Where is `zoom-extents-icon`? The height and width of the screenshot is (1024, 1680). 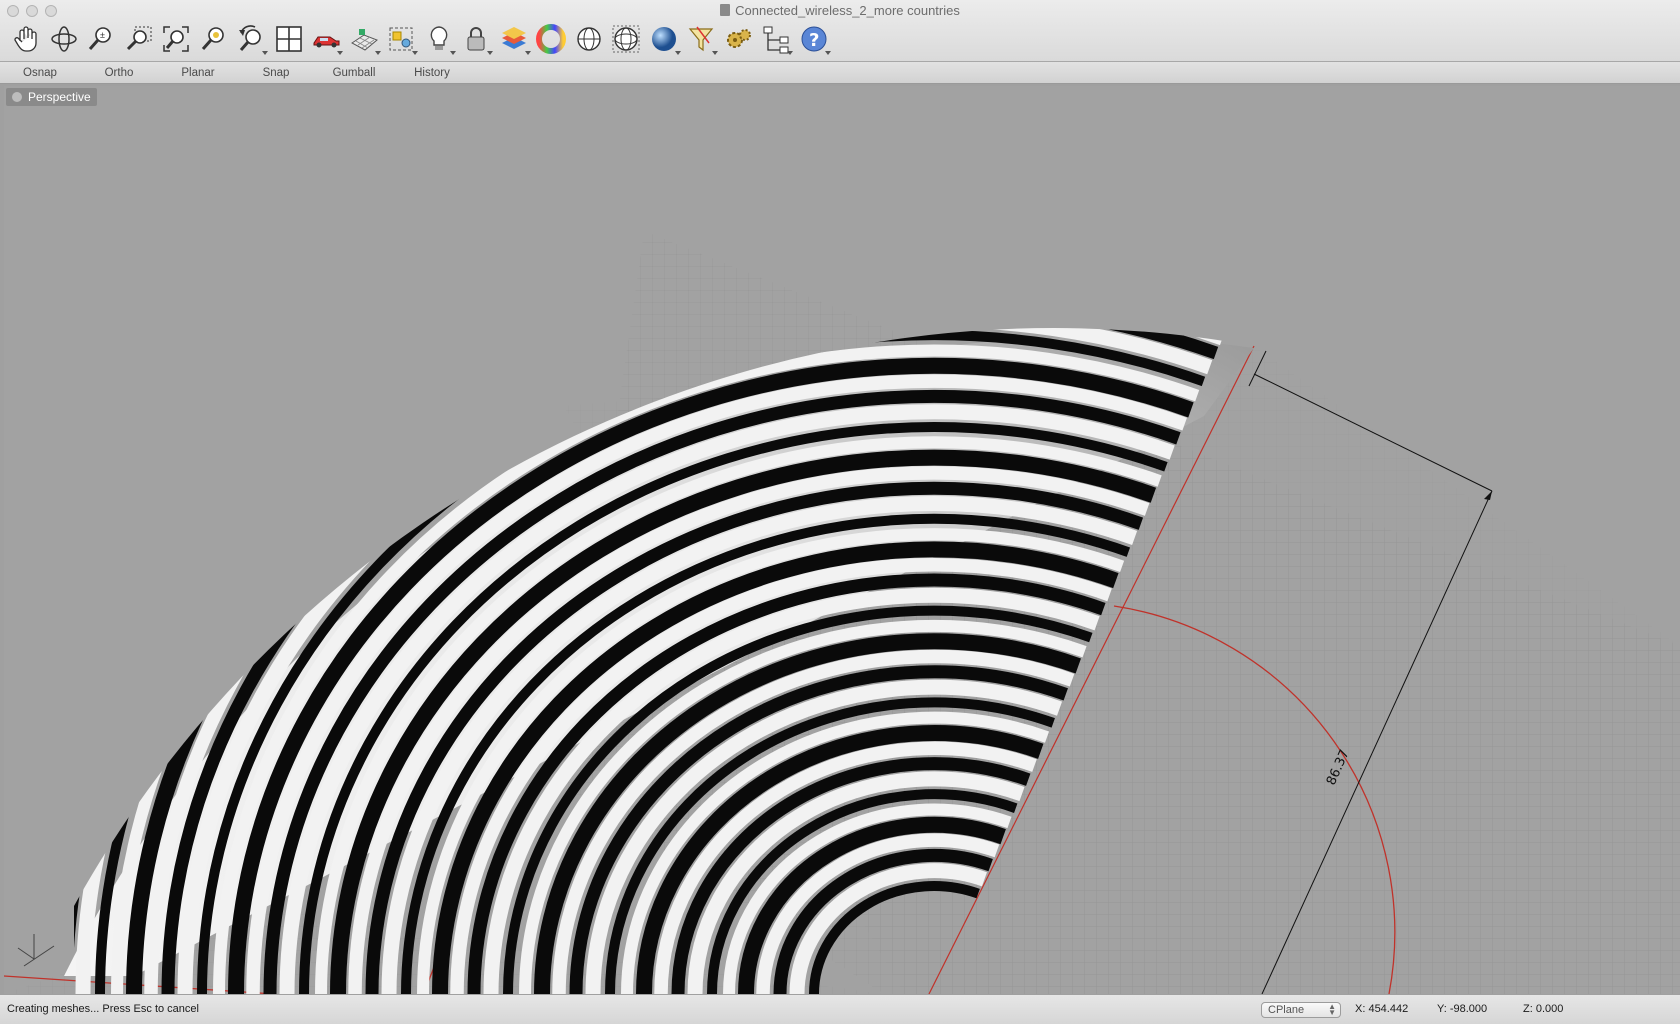 zoom-extents-icon is located at coordinates (176, 39).